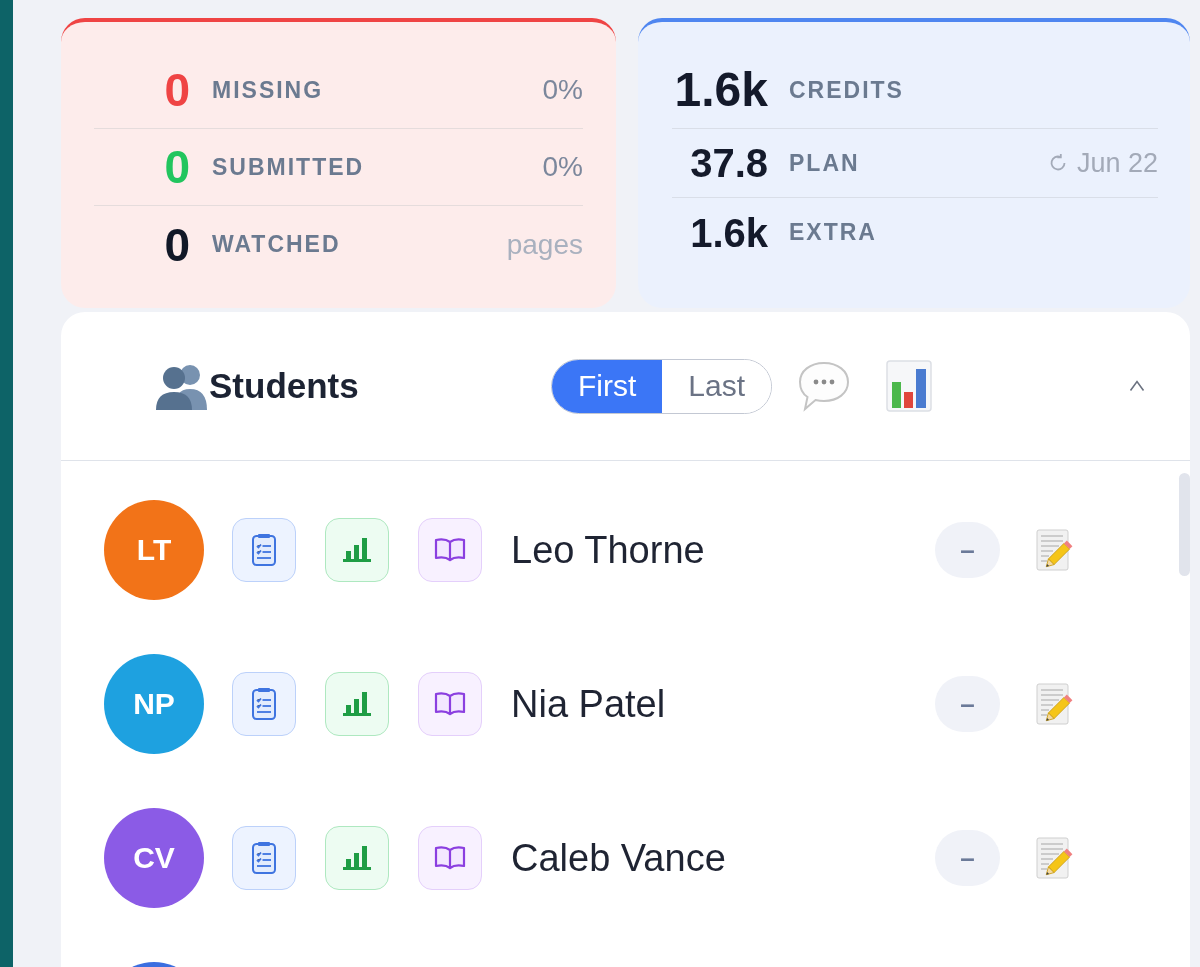 The image size is (1200, 967). What do you see at coordinates (154, 858) in the screenshot?
I see `avatar: CV` at bounding box center [154, 858].